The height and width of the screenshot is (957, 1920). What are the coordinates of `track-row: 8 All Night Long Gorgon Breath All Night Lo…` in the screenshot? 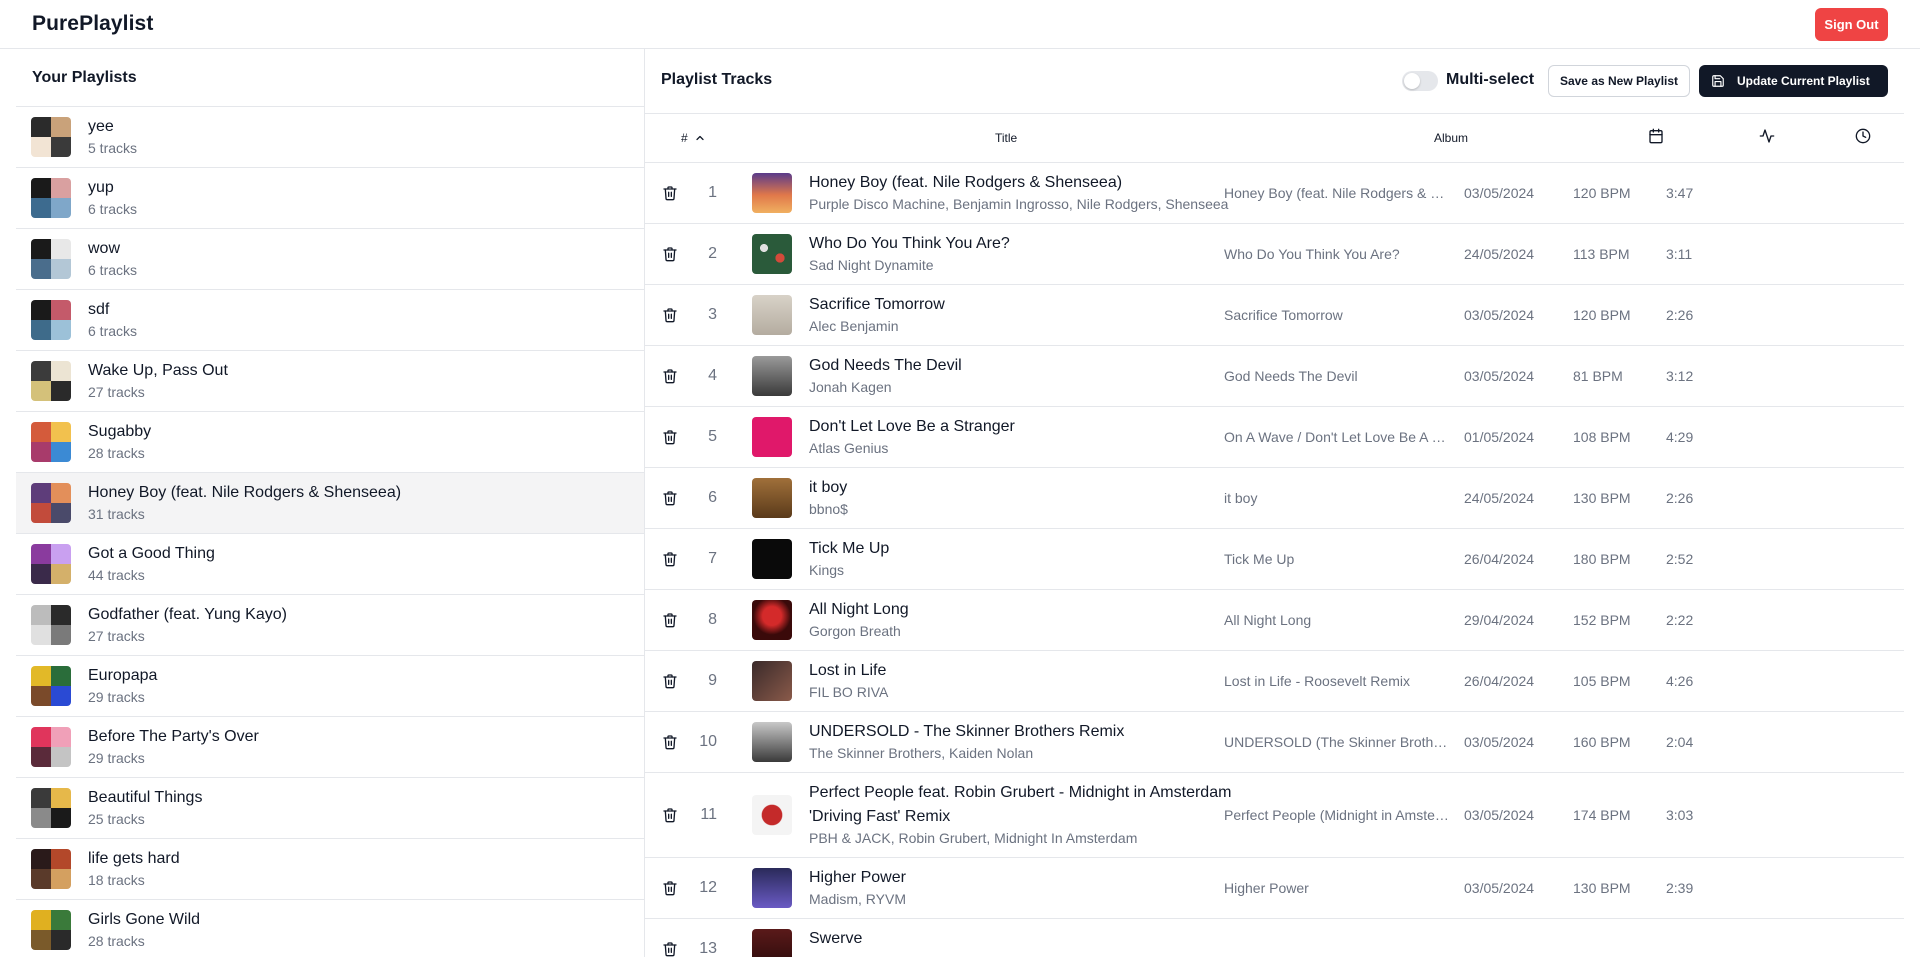 It's located at (1274, 620).